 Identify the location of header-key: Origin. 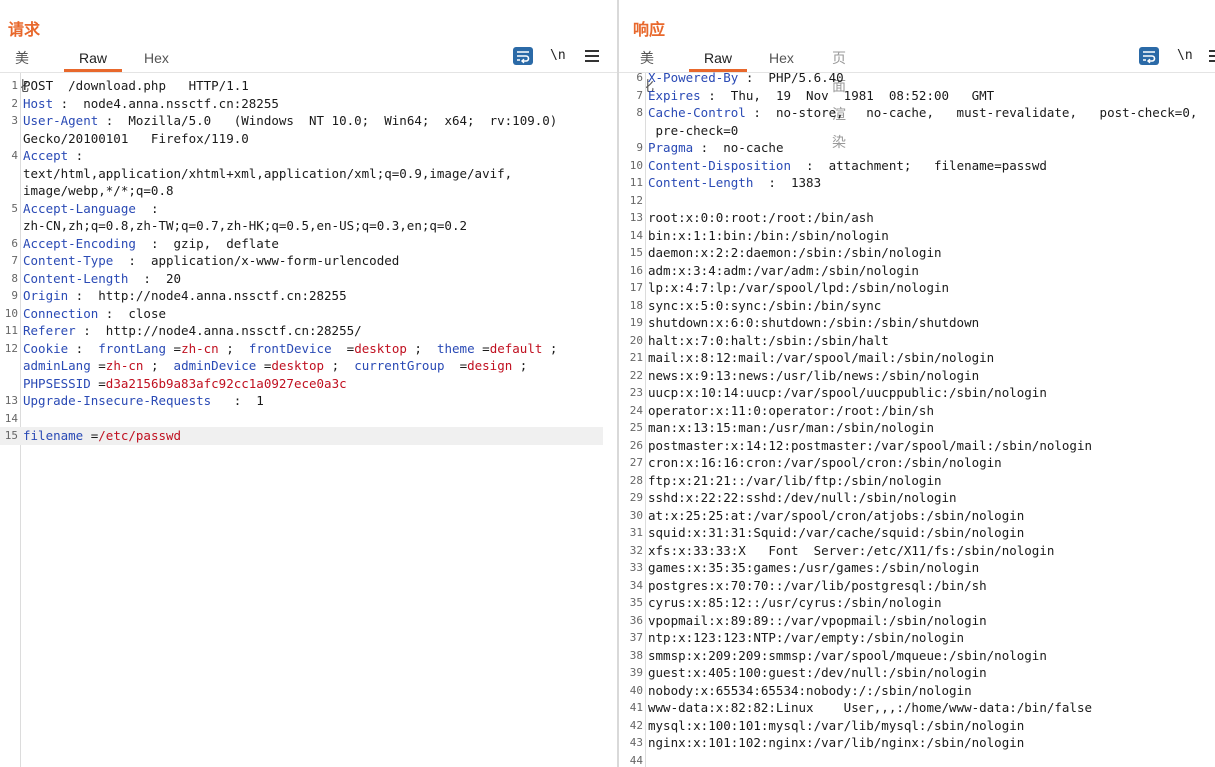
(46, 295).